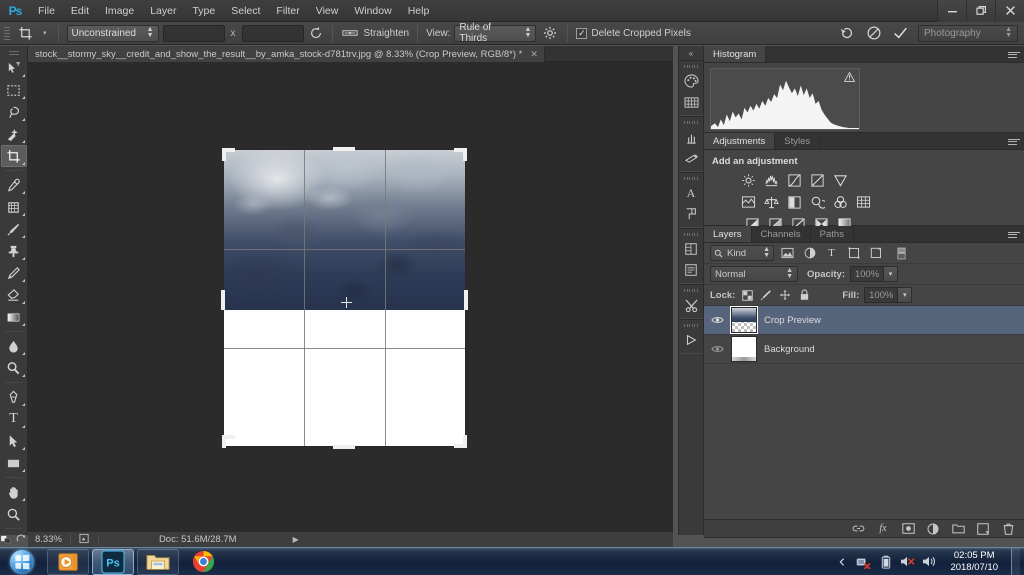 The height and width of the screenshot is (575, 1024). I want to click on google-chrome-taskbar-item, so click(203, 562).